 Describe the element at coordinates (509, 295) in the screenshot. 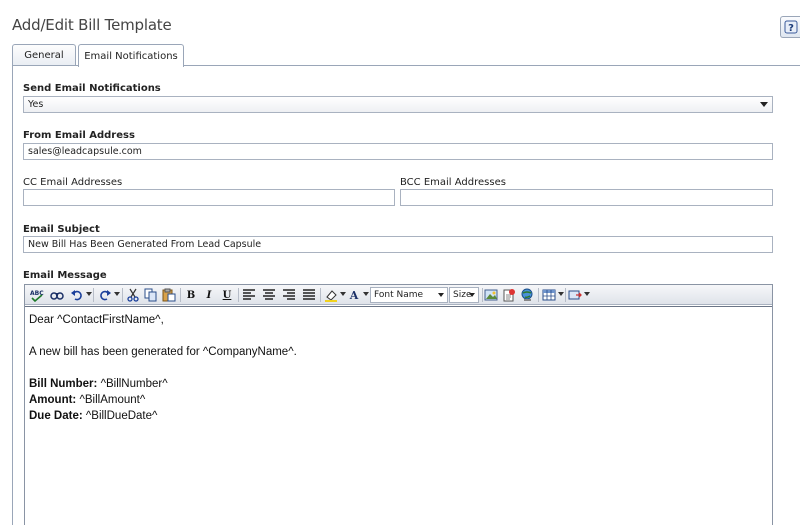

I see `document-manager-icon` at that location.